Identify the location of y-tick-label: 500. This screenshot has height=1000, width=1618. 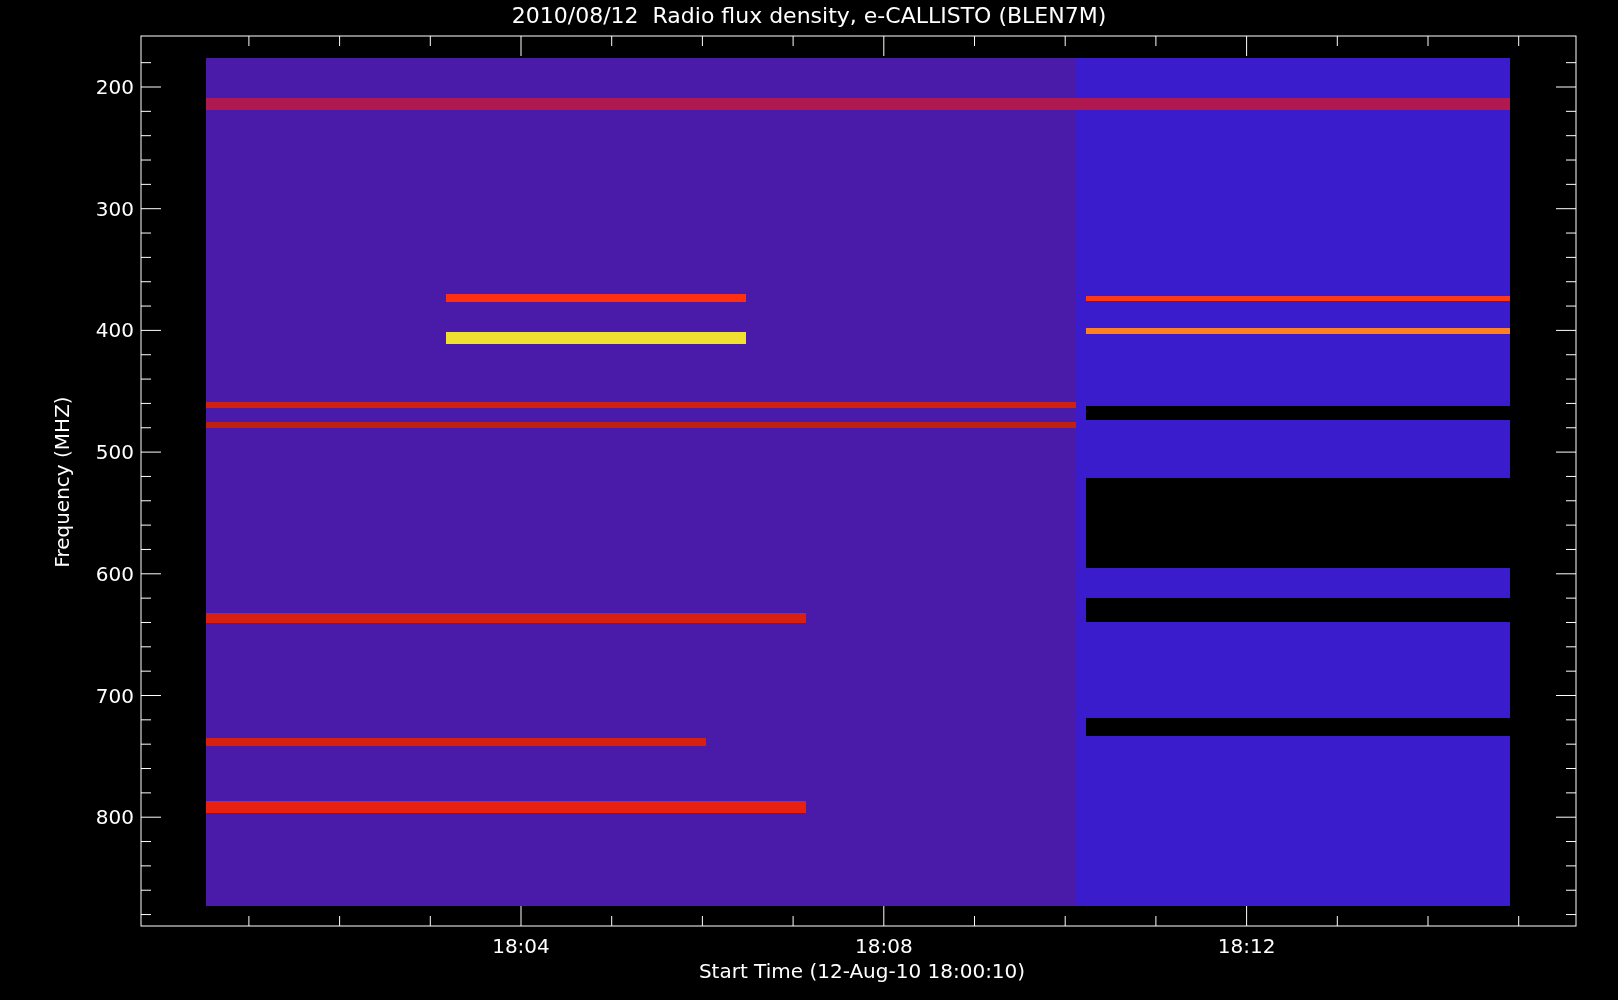
(114, 452).